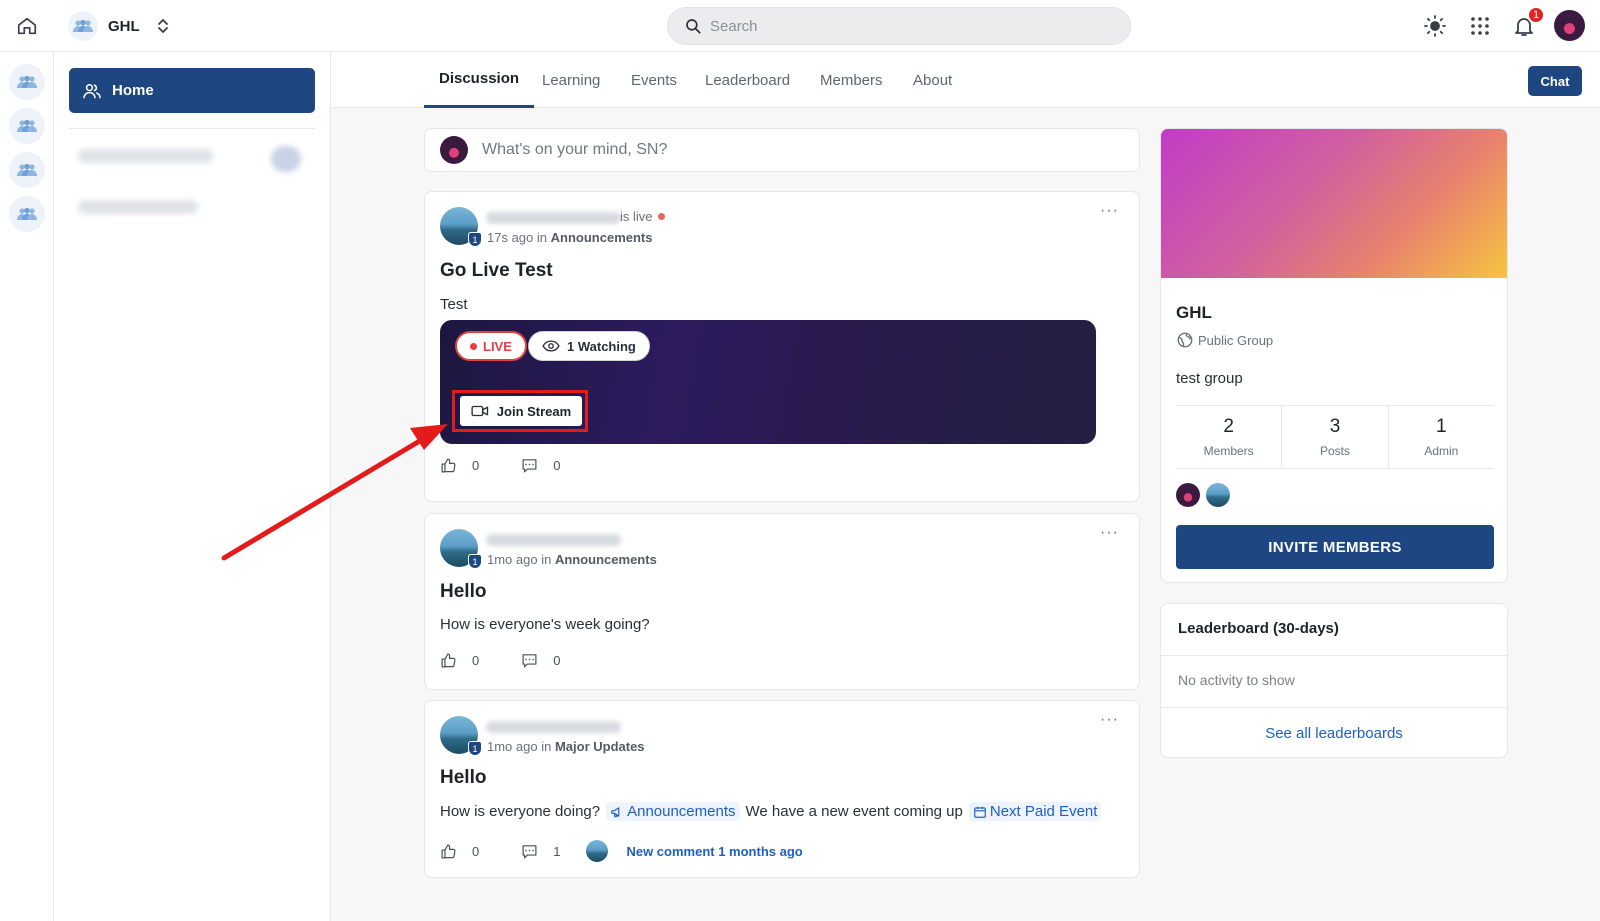 Image resolution: width=1600 pixels, height=921 pixels. I want to click on sidebar-item-label: Home, so click(133, 90).